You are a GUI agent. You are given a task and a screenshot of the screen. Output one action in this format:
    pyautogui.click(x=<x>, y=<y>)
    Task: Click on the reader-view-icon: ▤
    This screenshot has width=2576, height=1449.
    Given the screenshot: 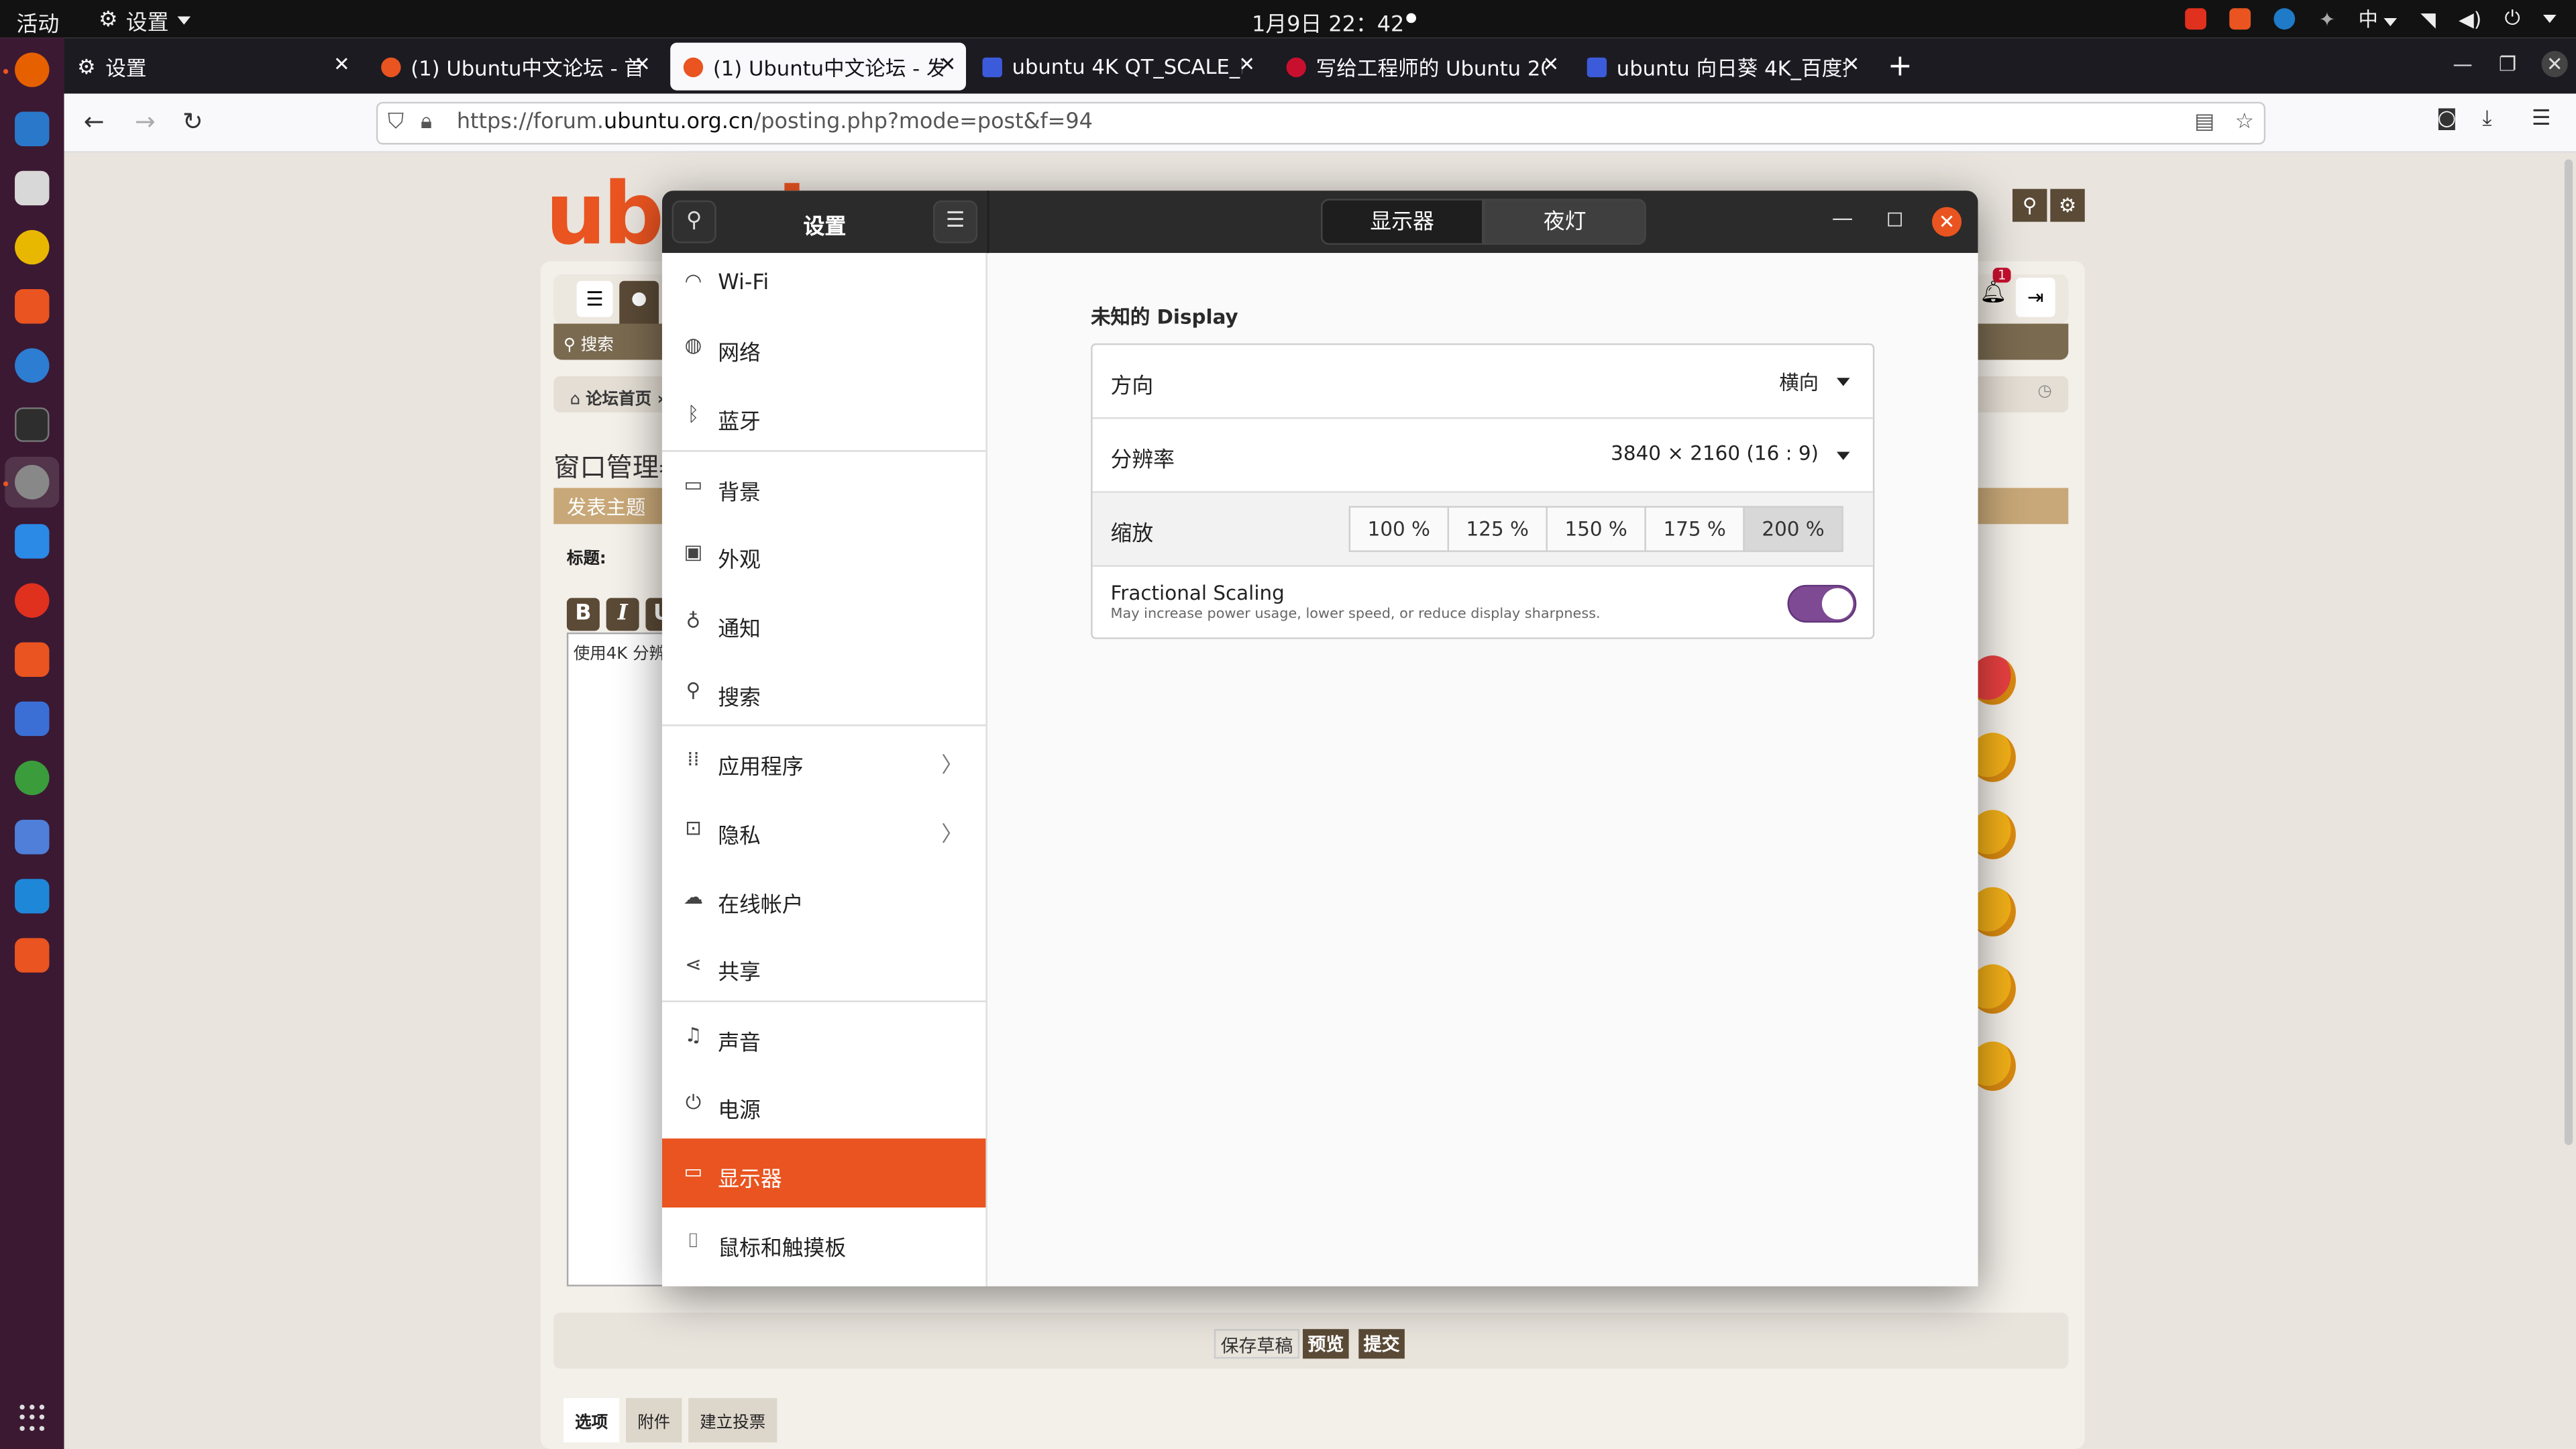 What is the action you would take?
    pyautogui.click(x=2204, y=123)
    